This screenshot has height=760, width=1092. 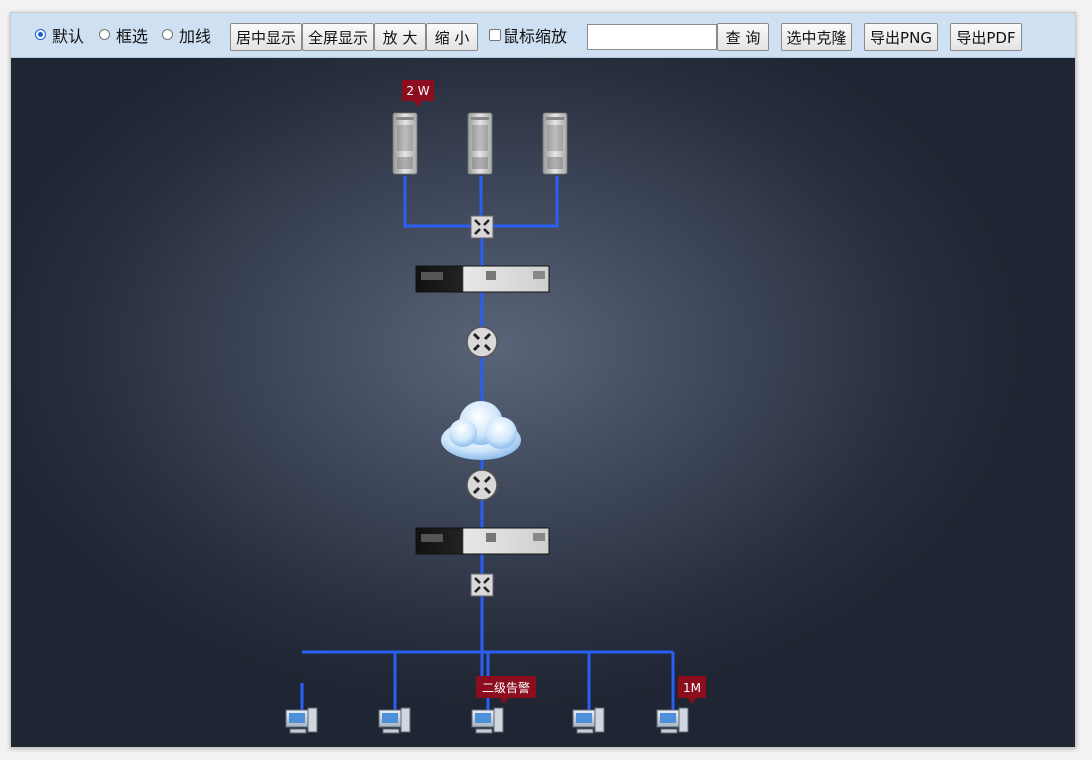 What do you see at coordinates (495, 35) in the screenshot?
I see `mouse-zoom-checkbox` at bounding box center [495, 35].